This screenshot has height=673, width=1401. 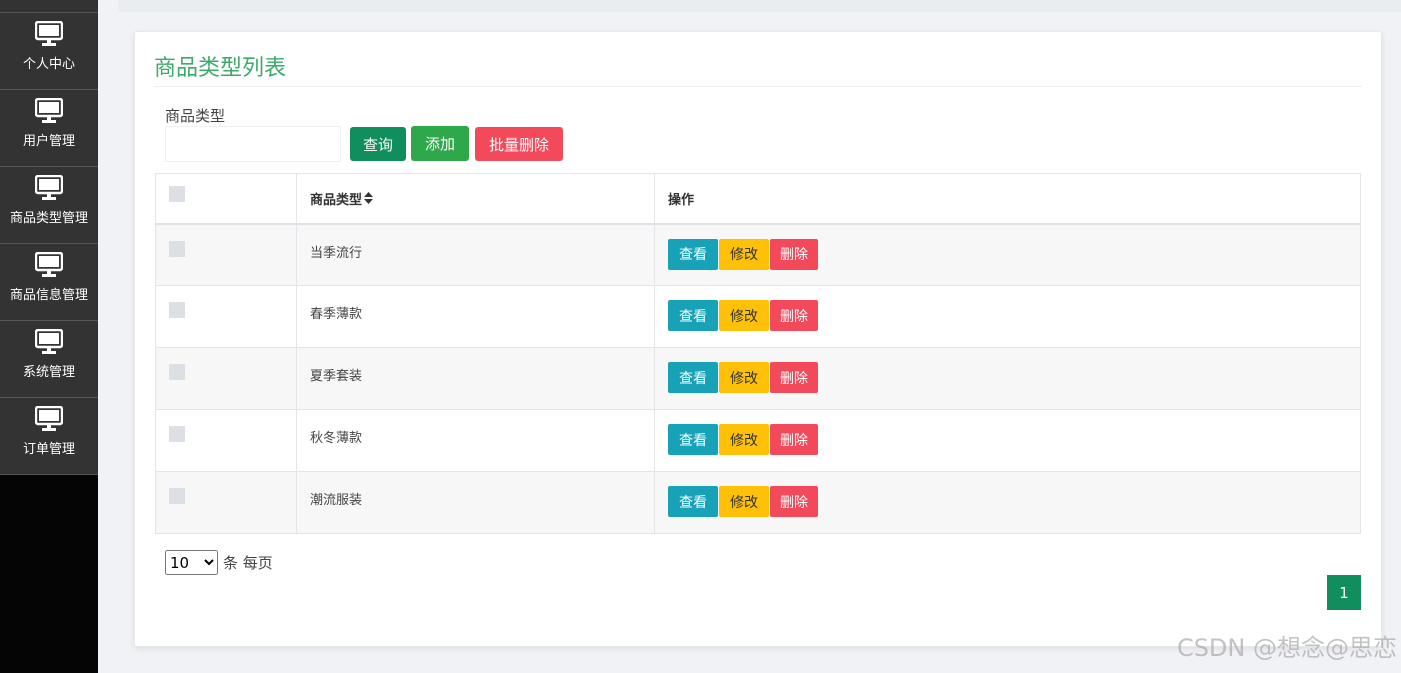 I want to click on table-row: 秋冬薄款 查看 修改 删除, so click(x=758, y=440).